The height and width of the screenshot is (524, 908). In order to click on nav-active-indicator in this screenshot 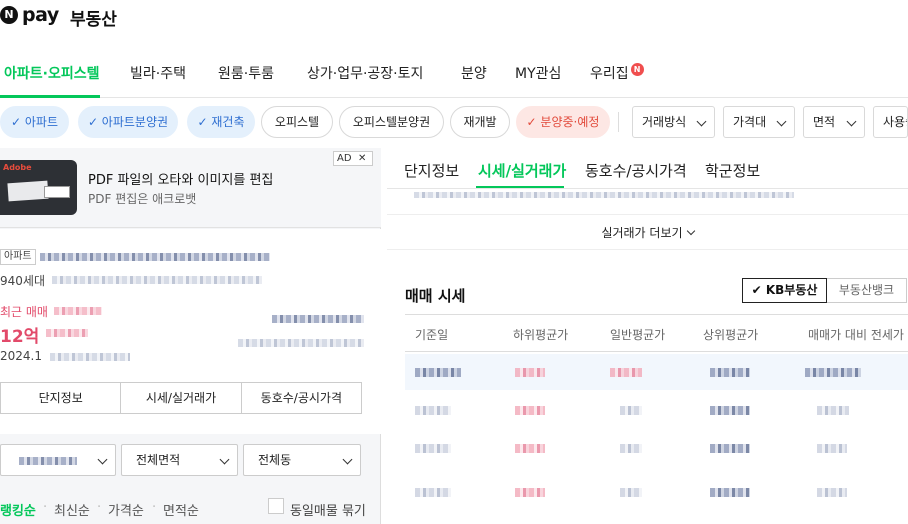, I will do `click(50, 96)`.